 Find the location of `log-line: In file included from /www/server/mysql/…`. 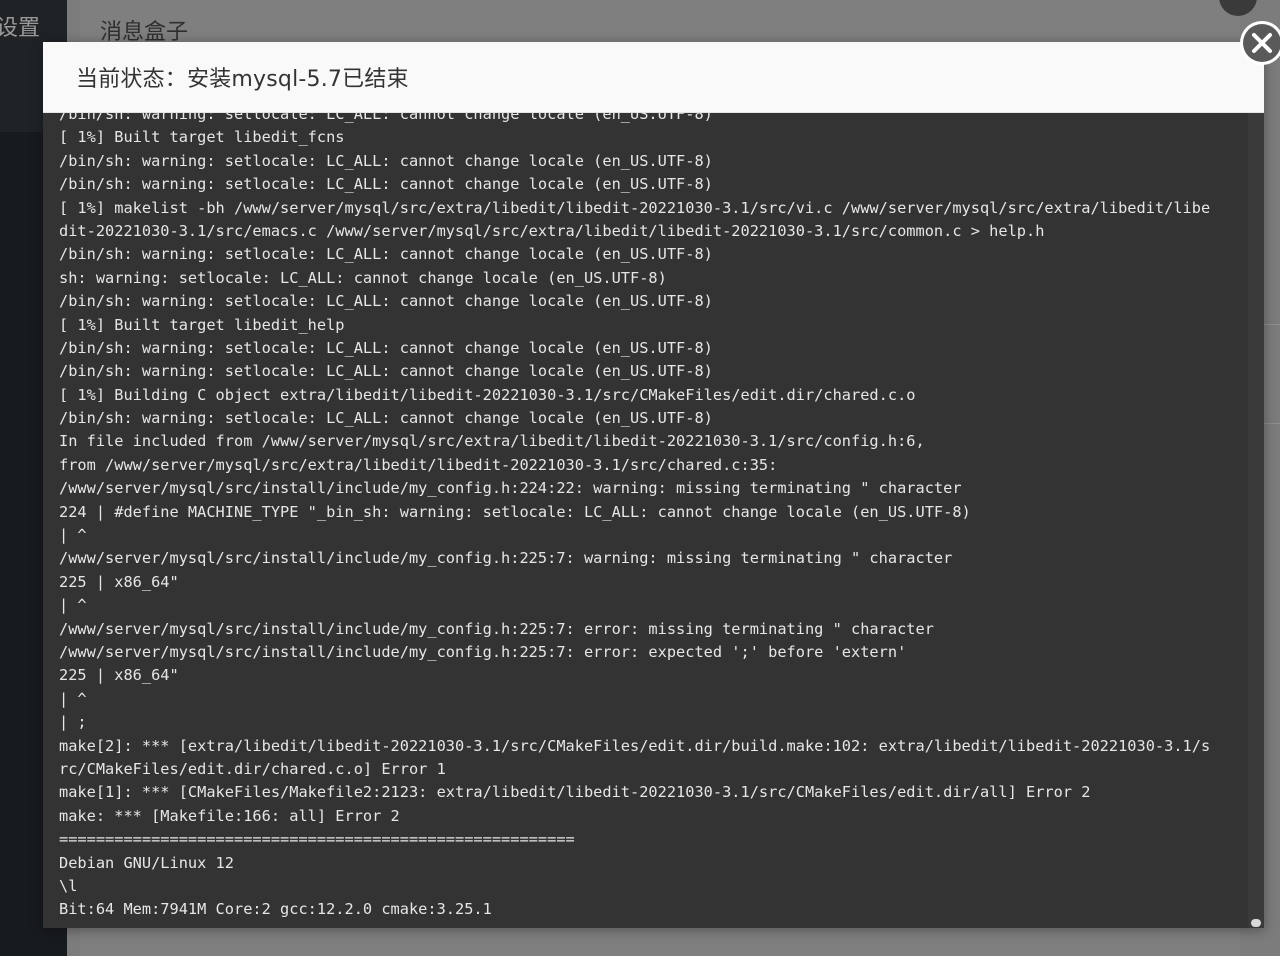

log-line: In file included from /www/server/mysql/… is located at coordinates (492, 441).